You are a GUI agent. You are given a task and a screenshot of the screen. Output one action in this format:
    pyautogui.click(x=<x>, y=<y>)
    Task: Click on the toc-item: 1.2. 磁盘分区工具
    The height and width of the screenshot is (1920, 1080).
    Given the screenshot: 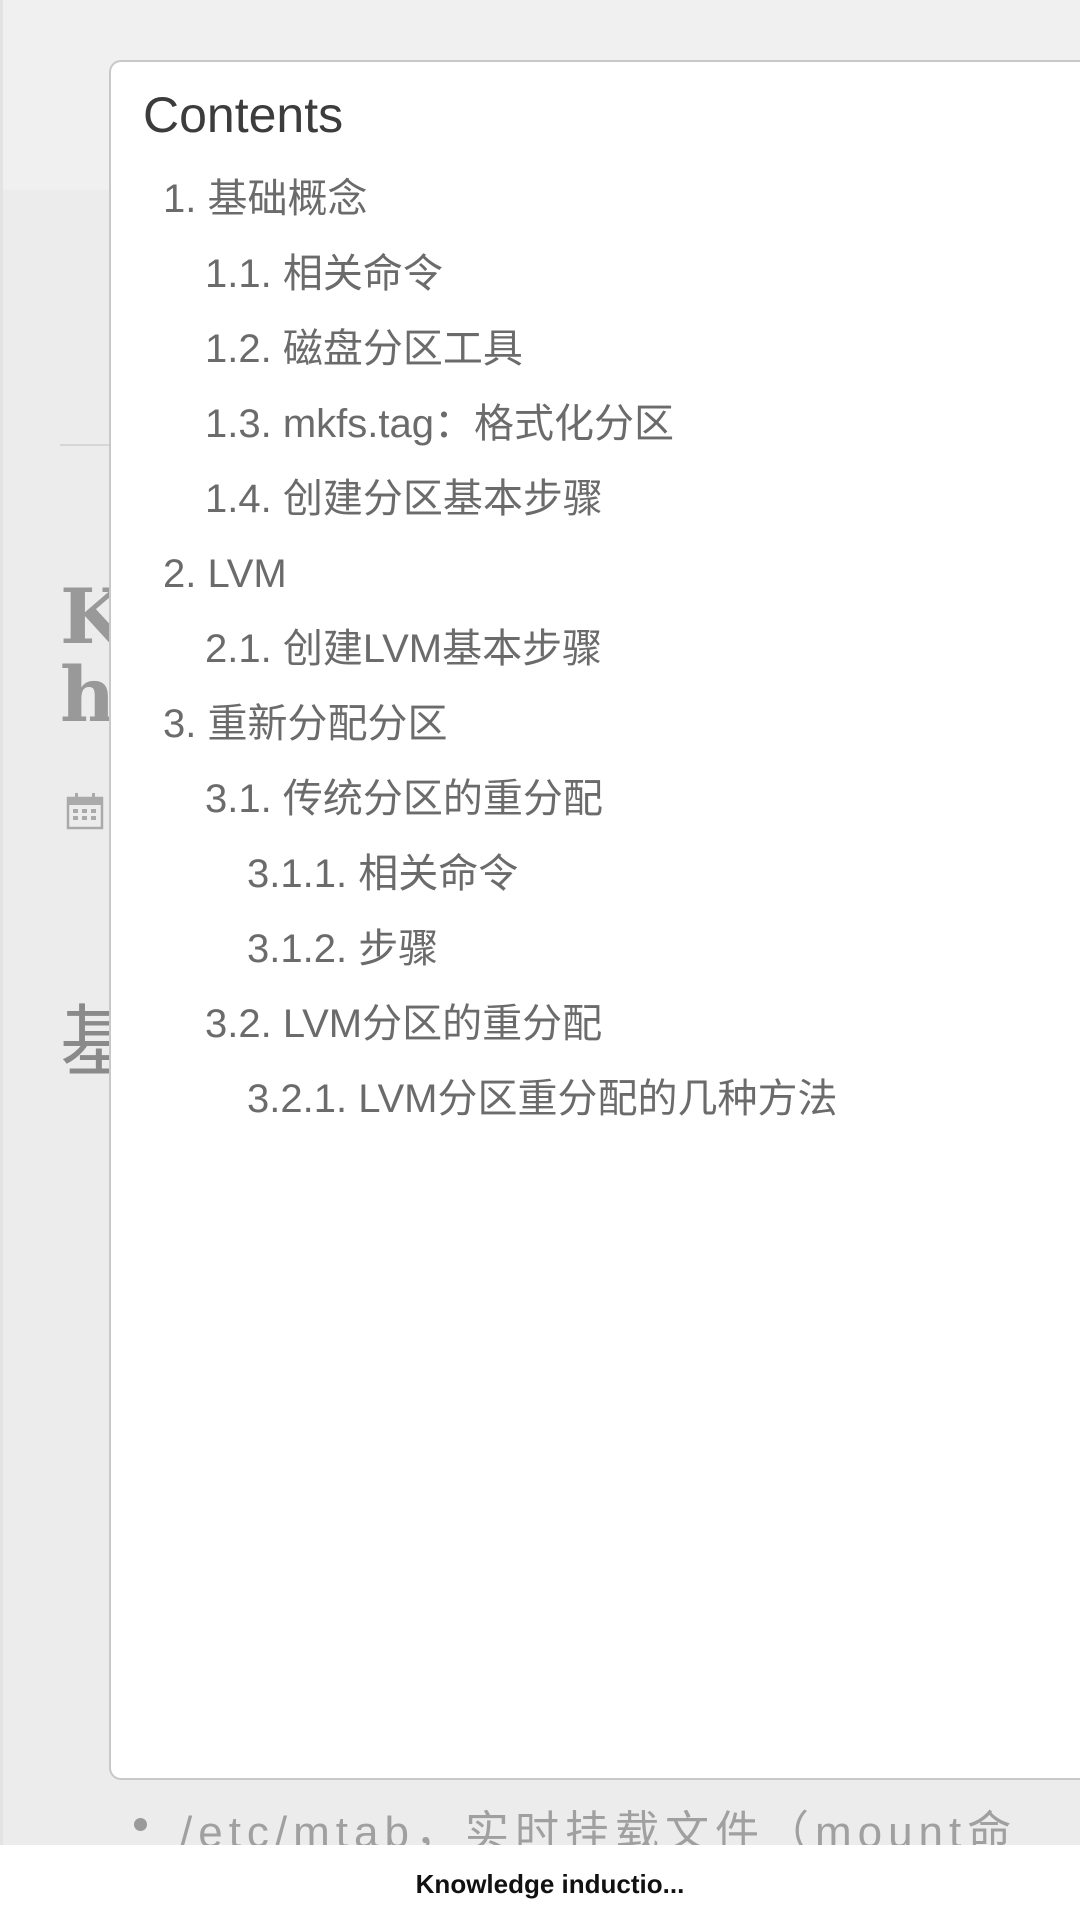 What is the action you would take?
    pyautogui.click(x=474, y=349)
    